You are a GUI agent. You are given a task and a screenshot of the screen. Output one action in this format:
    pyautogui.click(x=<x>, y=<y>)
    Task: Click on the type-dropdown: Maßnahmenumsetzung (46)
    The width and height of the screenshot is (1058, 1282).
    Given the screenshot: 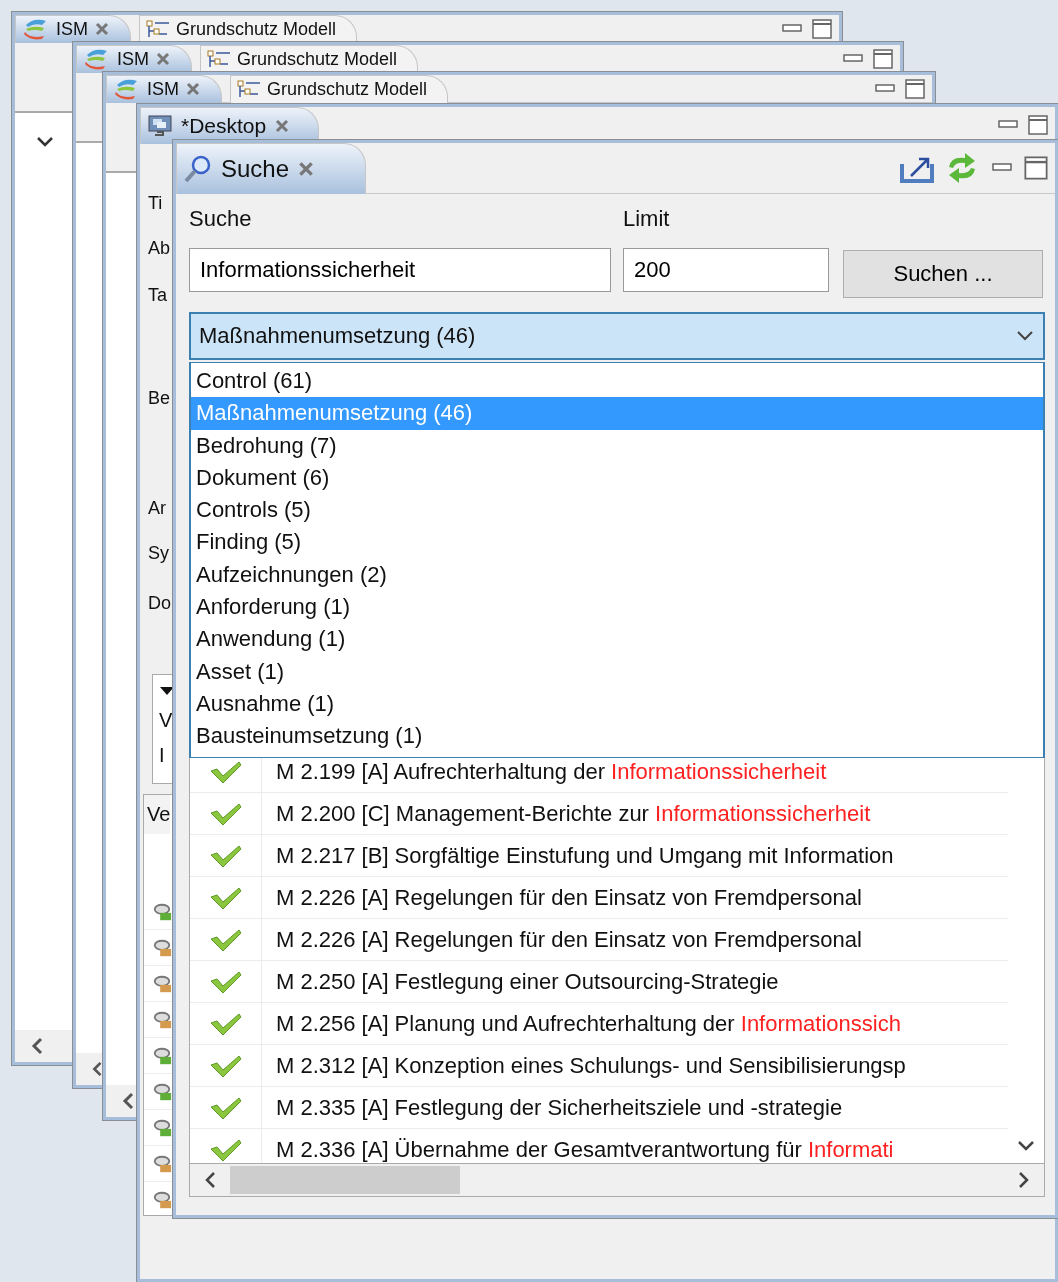 What is the action you would take?
    pyautogui.click(x=617, y=336)
    